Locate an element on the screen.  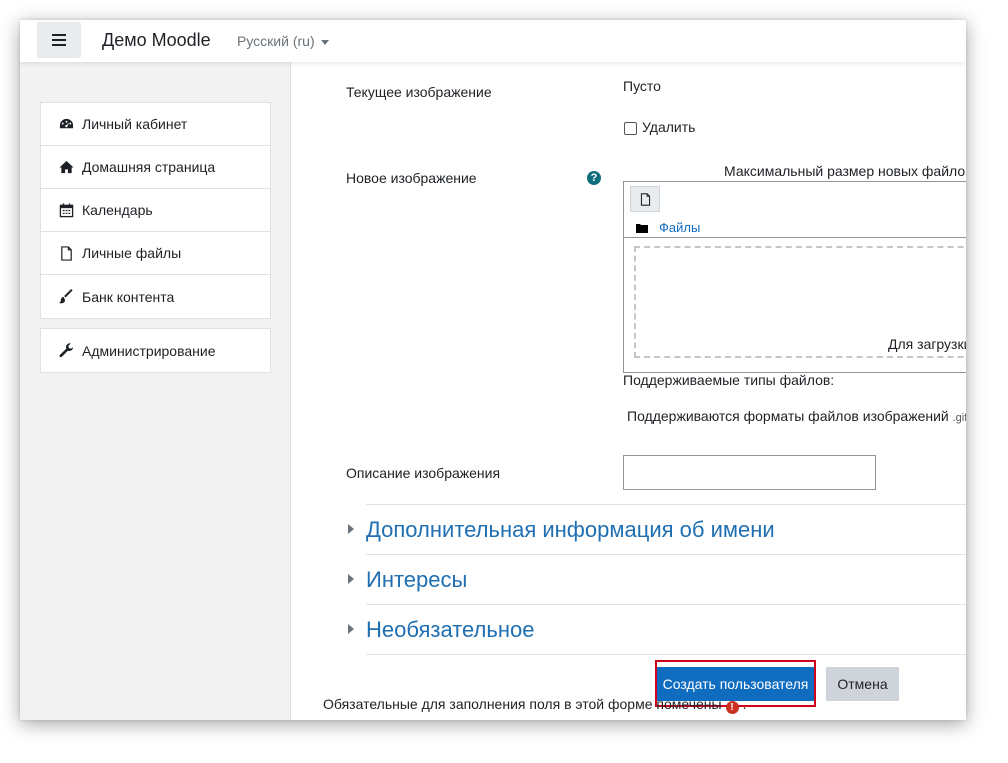
drawer-toggle-button is located at coordinates (59, 40).